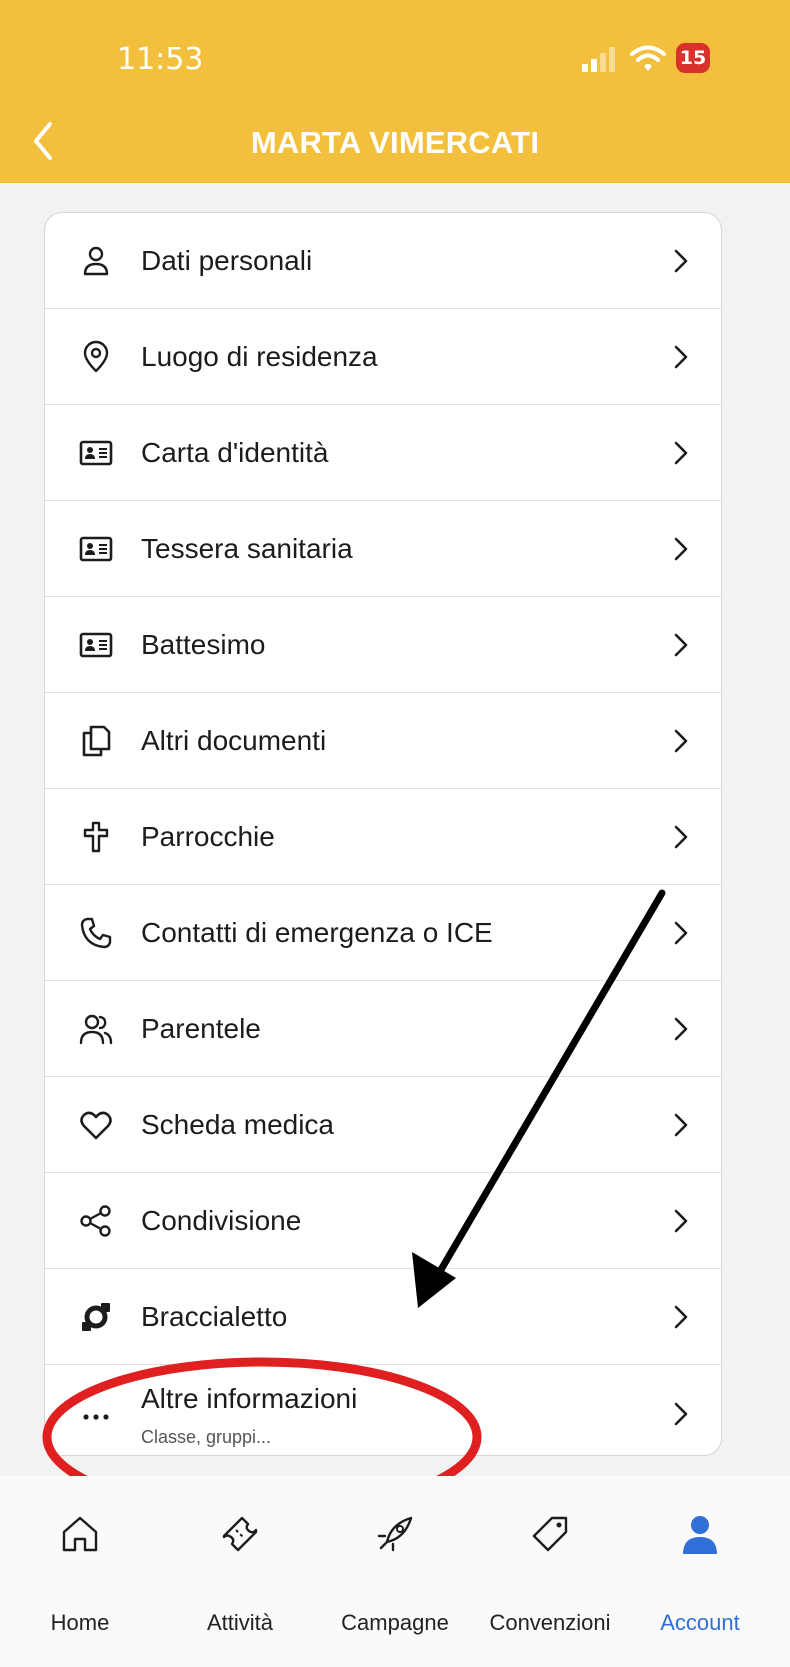 This screenshot has width=790, height=1667. I want to click on tag-icon, so click(550, 1534).